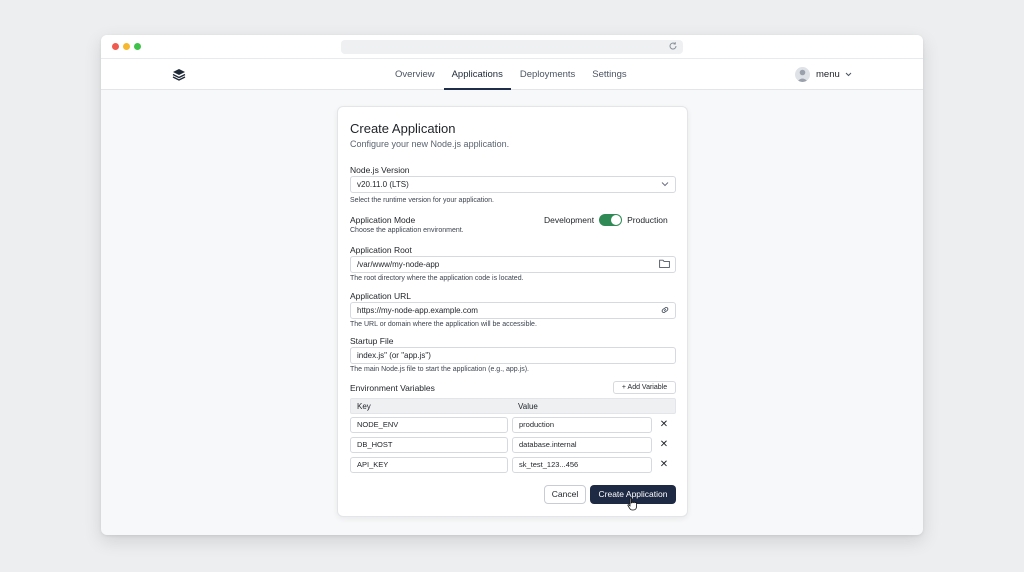 This screenshot has height=572, width=1024. What do you see at coordinates (179, 75) in the screenshot?
I see `stack-layers-icon` at bounding box center [179, 75].